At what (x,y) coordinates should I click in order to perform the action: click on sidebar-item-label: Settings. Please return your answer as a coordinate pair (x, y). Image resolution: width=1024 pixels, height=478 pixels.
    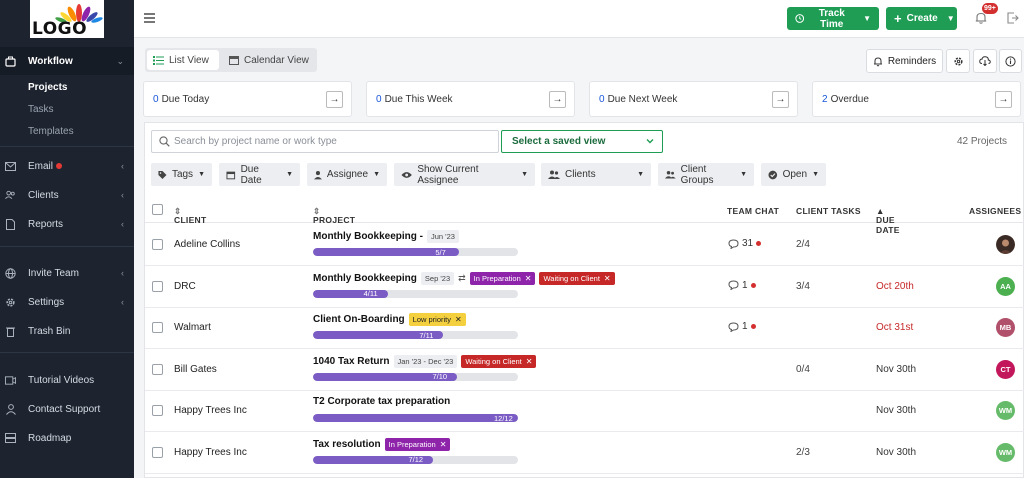
    Looking at the image, I should click on (46, 302).